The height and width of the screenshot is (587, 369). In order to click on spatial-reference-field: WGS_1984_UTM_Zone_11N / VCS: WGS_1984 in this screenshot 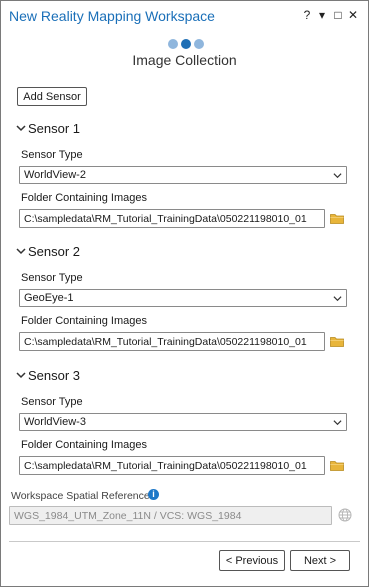, I will do `click(170, 515)`.